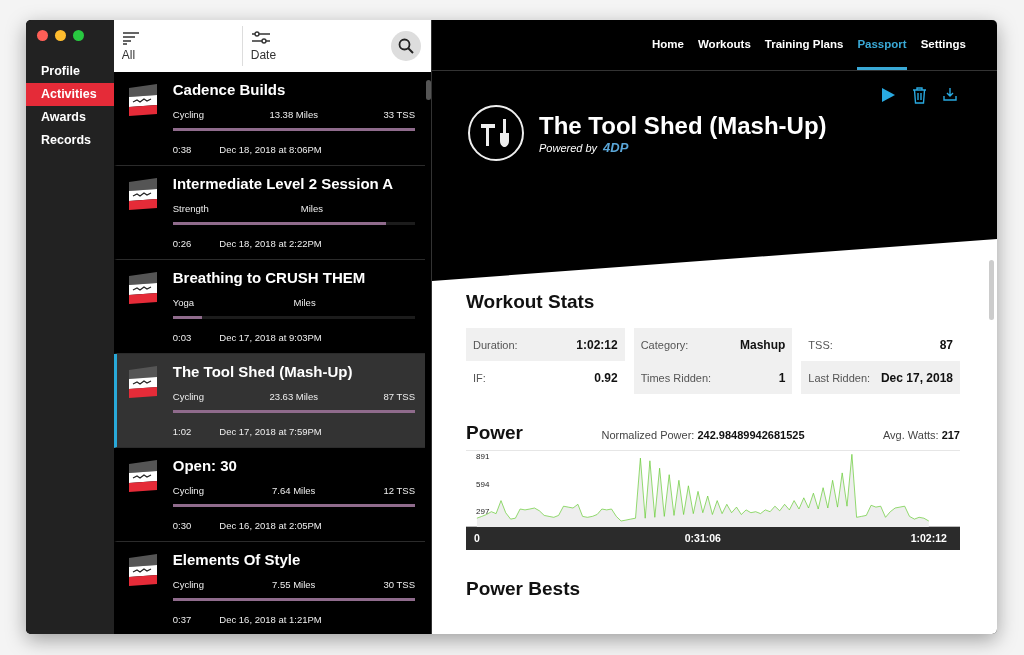 Image resolution: width=1024 pixels, height=655 pixels. Describe the element at coordinates (182, 431) in the screenshot. I see `activity-duration: 1:02` at that location.